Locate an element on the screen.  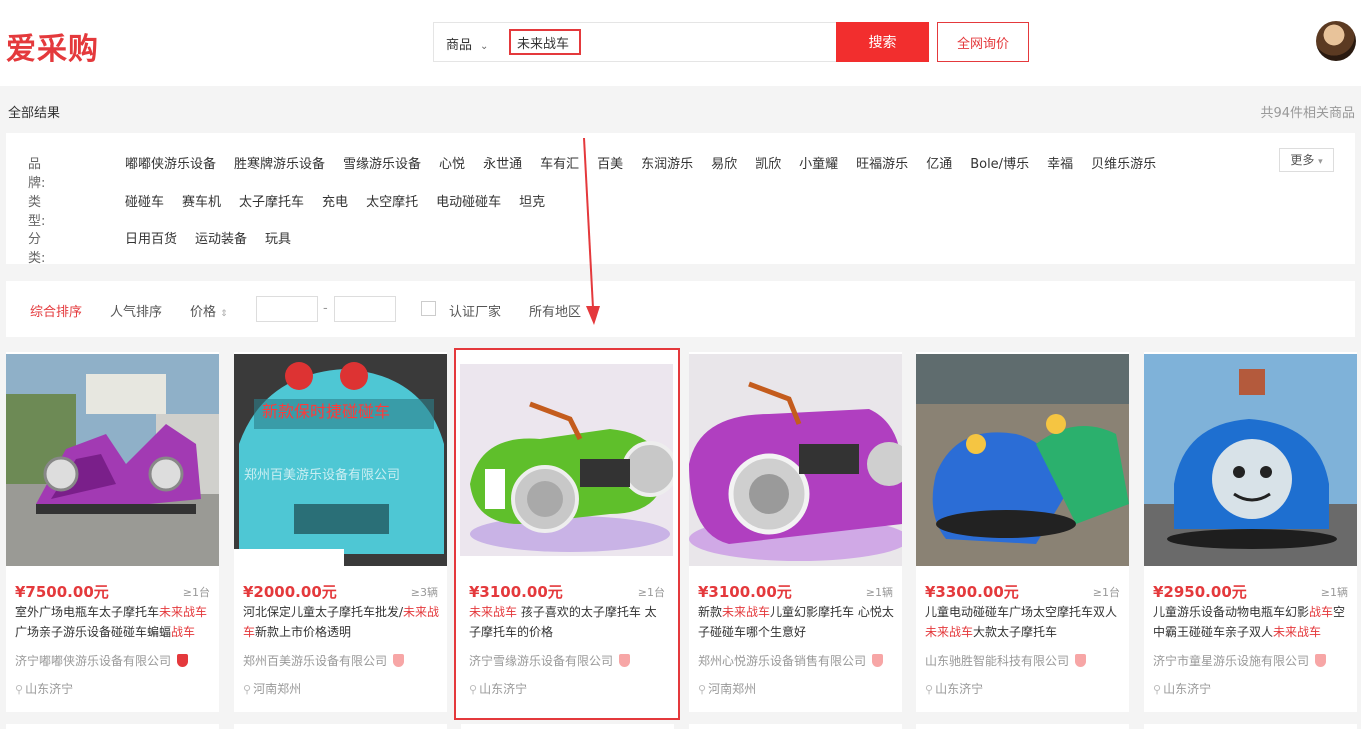
inquiry-button: 全网询价 is located at coordinates (983, 42).